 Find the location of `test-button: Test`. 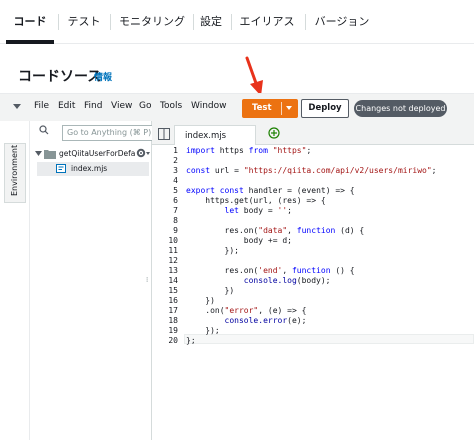

test-button: Test is located at coordinates (270, 108).